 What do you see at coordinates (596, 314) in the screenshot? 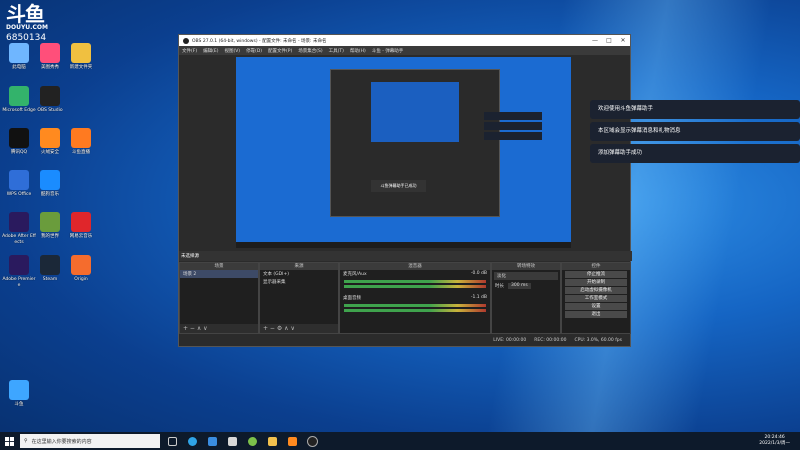
I see `control-button: 退出` at bounding box center [596, 314].